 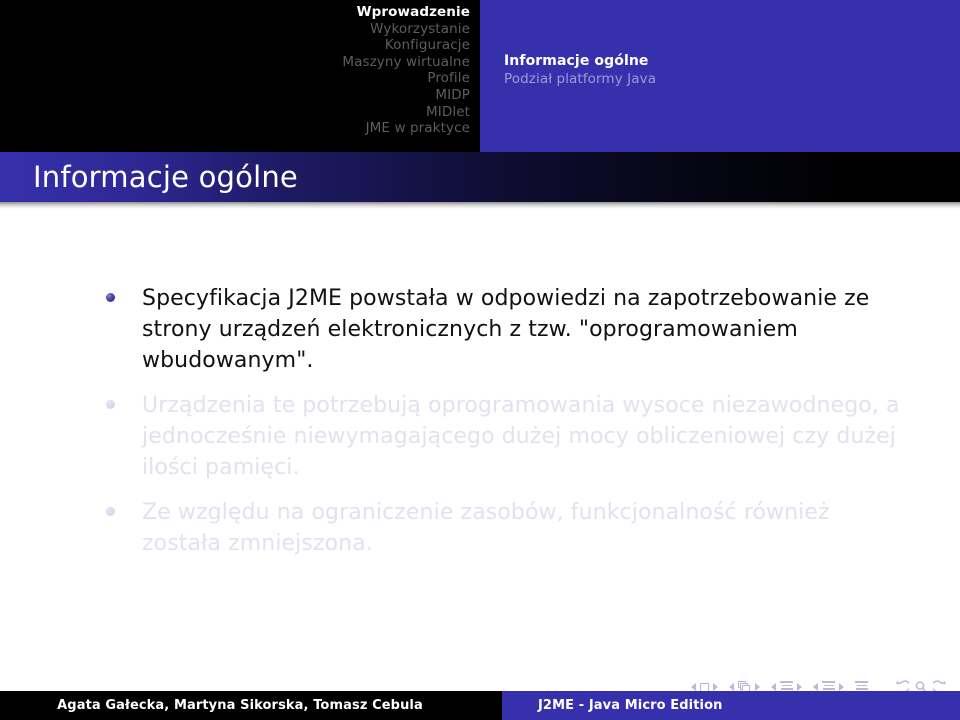 What do you see at coordinates (480, 177) in the screenshot?
I see `frame-title-bar: Informacje ogólne` at bounding box center [480, 177].